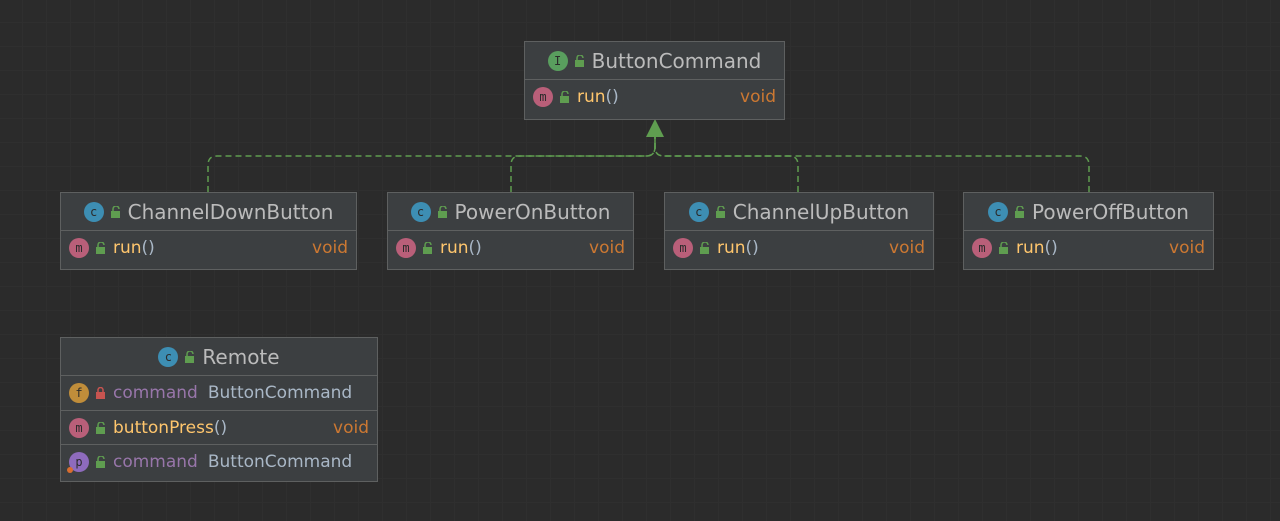  Describe the element at coordinates (79, 393) in the screenshot. I see `field-icon: f` at that location.